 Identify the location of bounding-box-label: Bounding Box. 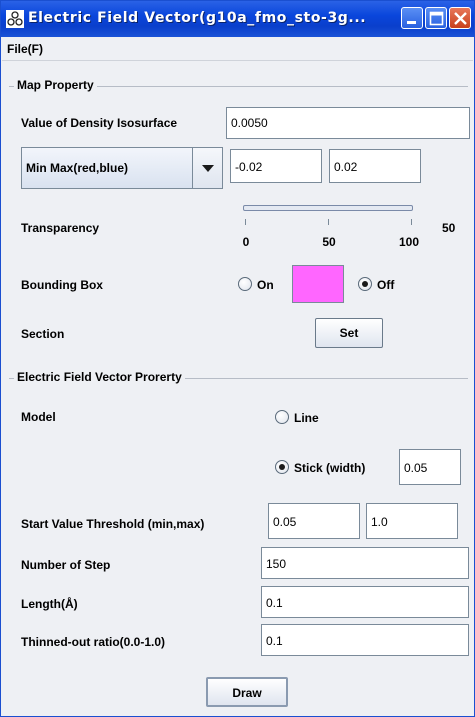
(62, 285).